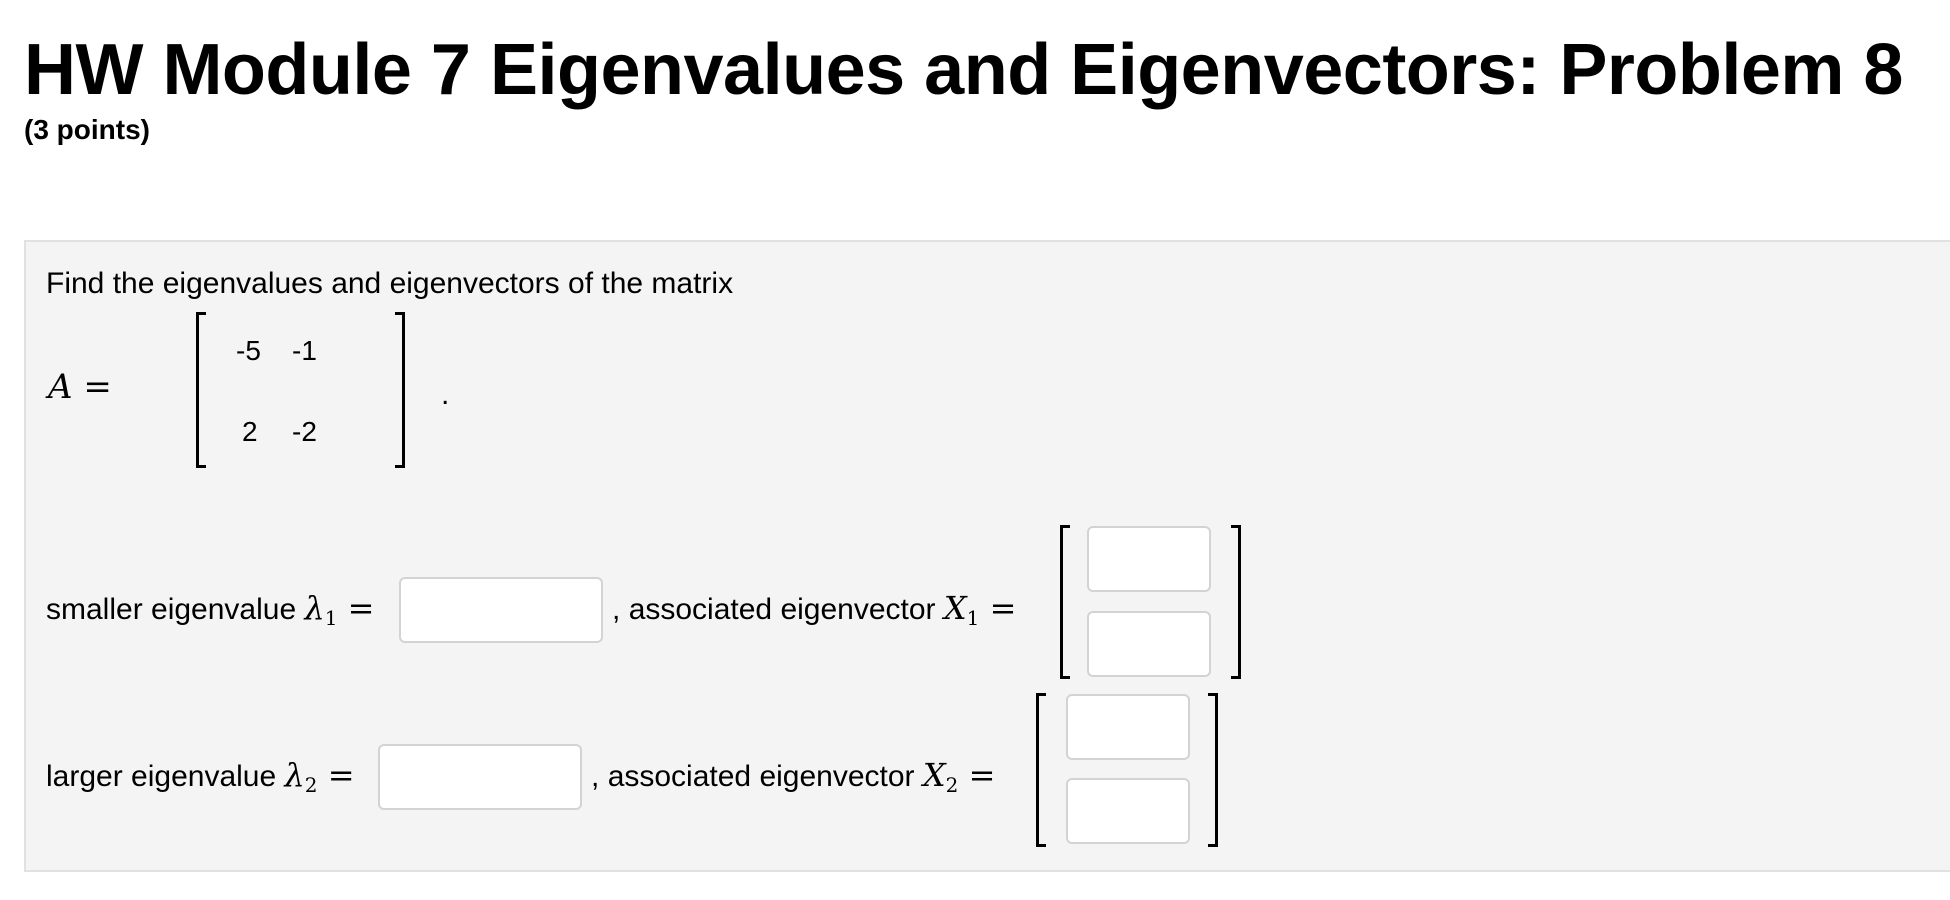 The width and height of the screenshot is (1950, 900). Describe the element at coordinates (501, 610) in the screenshot. I see `smaller-eigenvalue-input` at that location.